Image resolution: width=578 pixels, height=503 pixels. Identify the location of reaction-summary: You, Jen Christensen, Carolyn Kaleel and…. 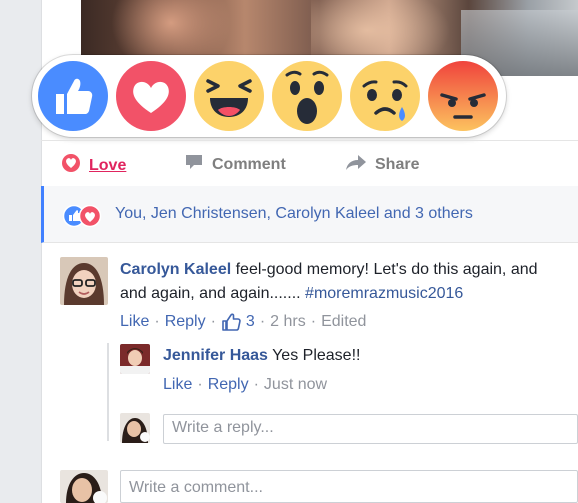
(309, 214).